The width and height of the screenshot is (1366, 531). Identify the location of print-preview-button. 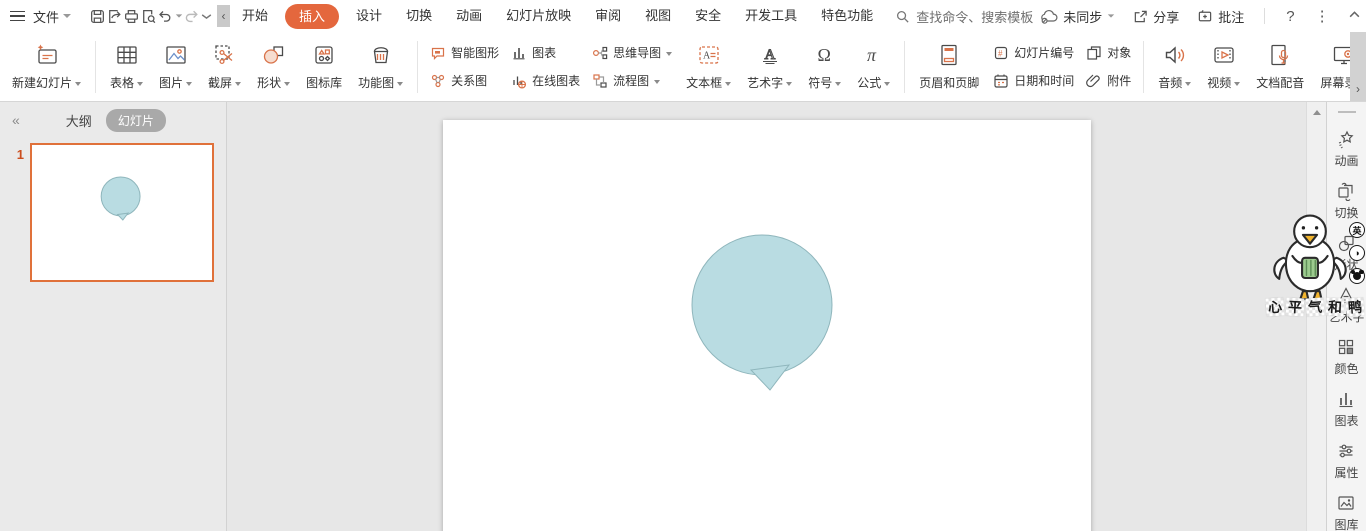
(148, 16).